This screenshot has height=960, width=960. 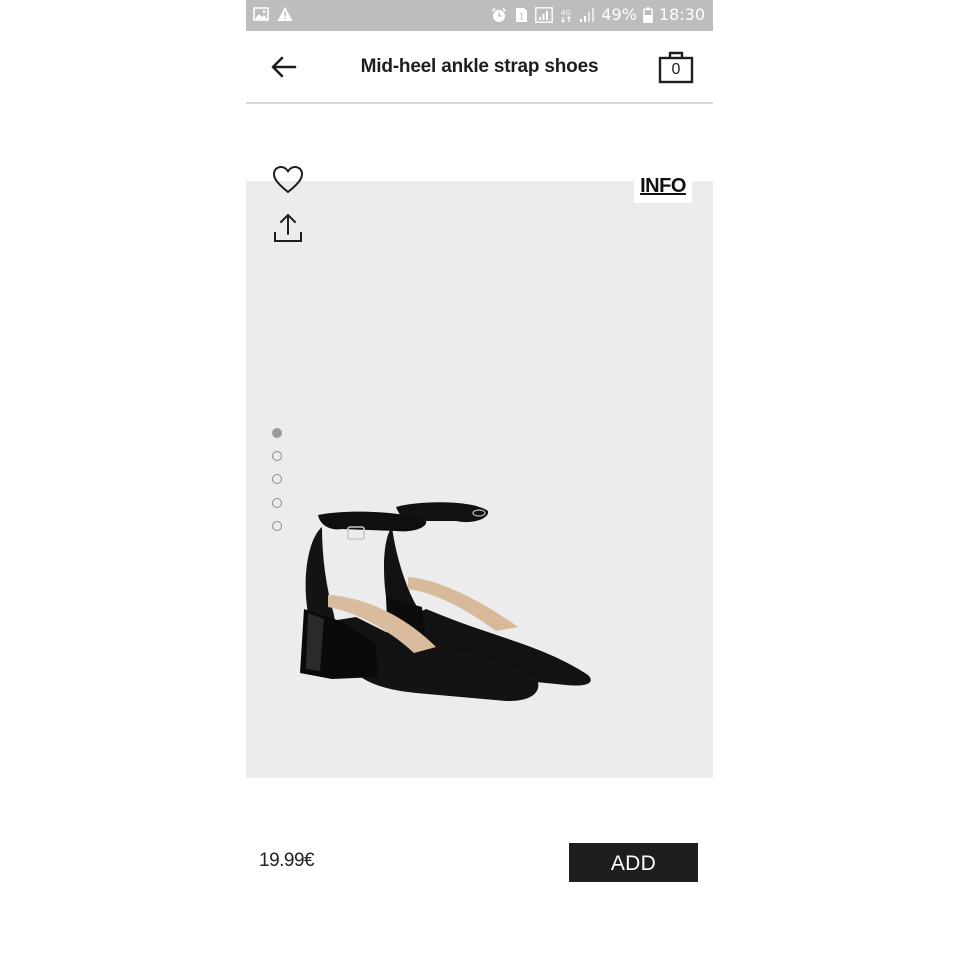 I want to click on share-button, so click(x=288, y=228).